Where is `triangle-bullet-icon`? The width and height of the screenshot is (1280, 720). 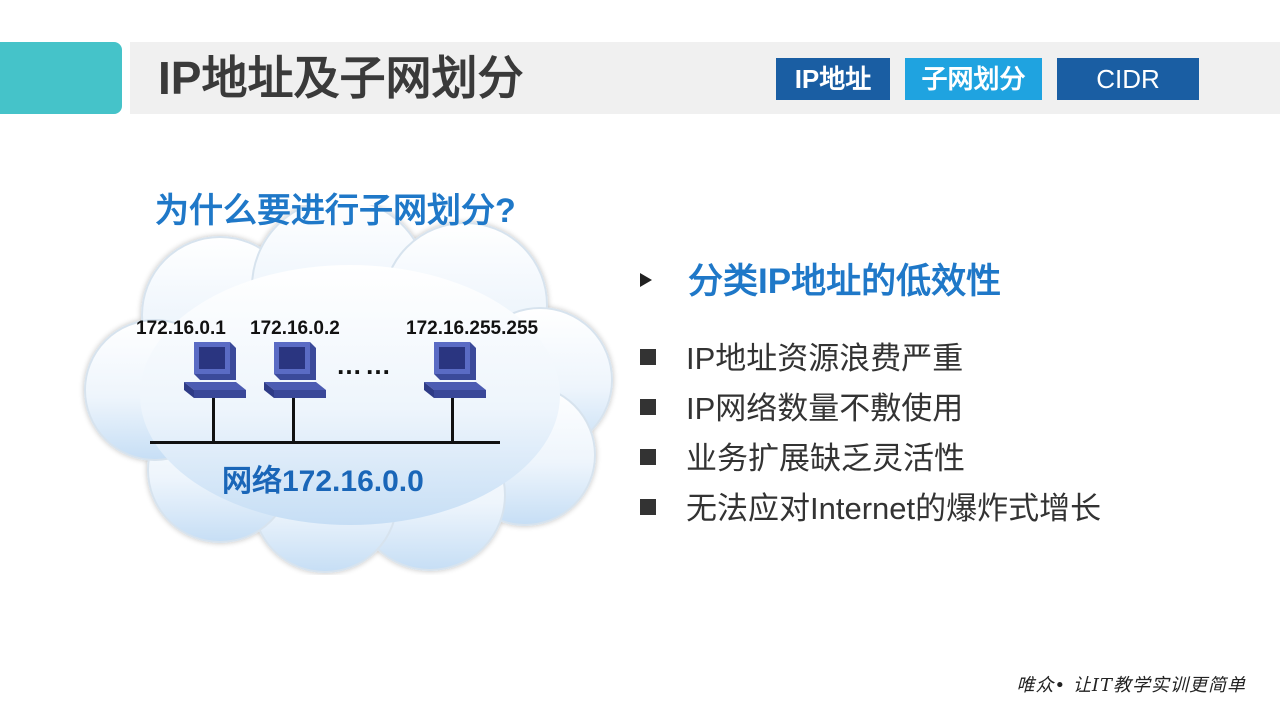
triangle-bullet-icon is located at coordinates (646, 280).